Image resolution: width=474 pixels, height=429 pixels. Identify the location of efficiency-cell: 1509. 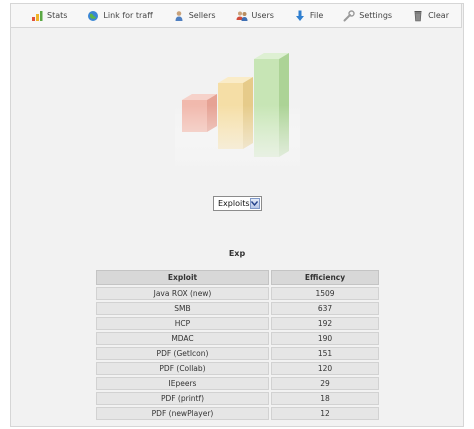
(325, 293).